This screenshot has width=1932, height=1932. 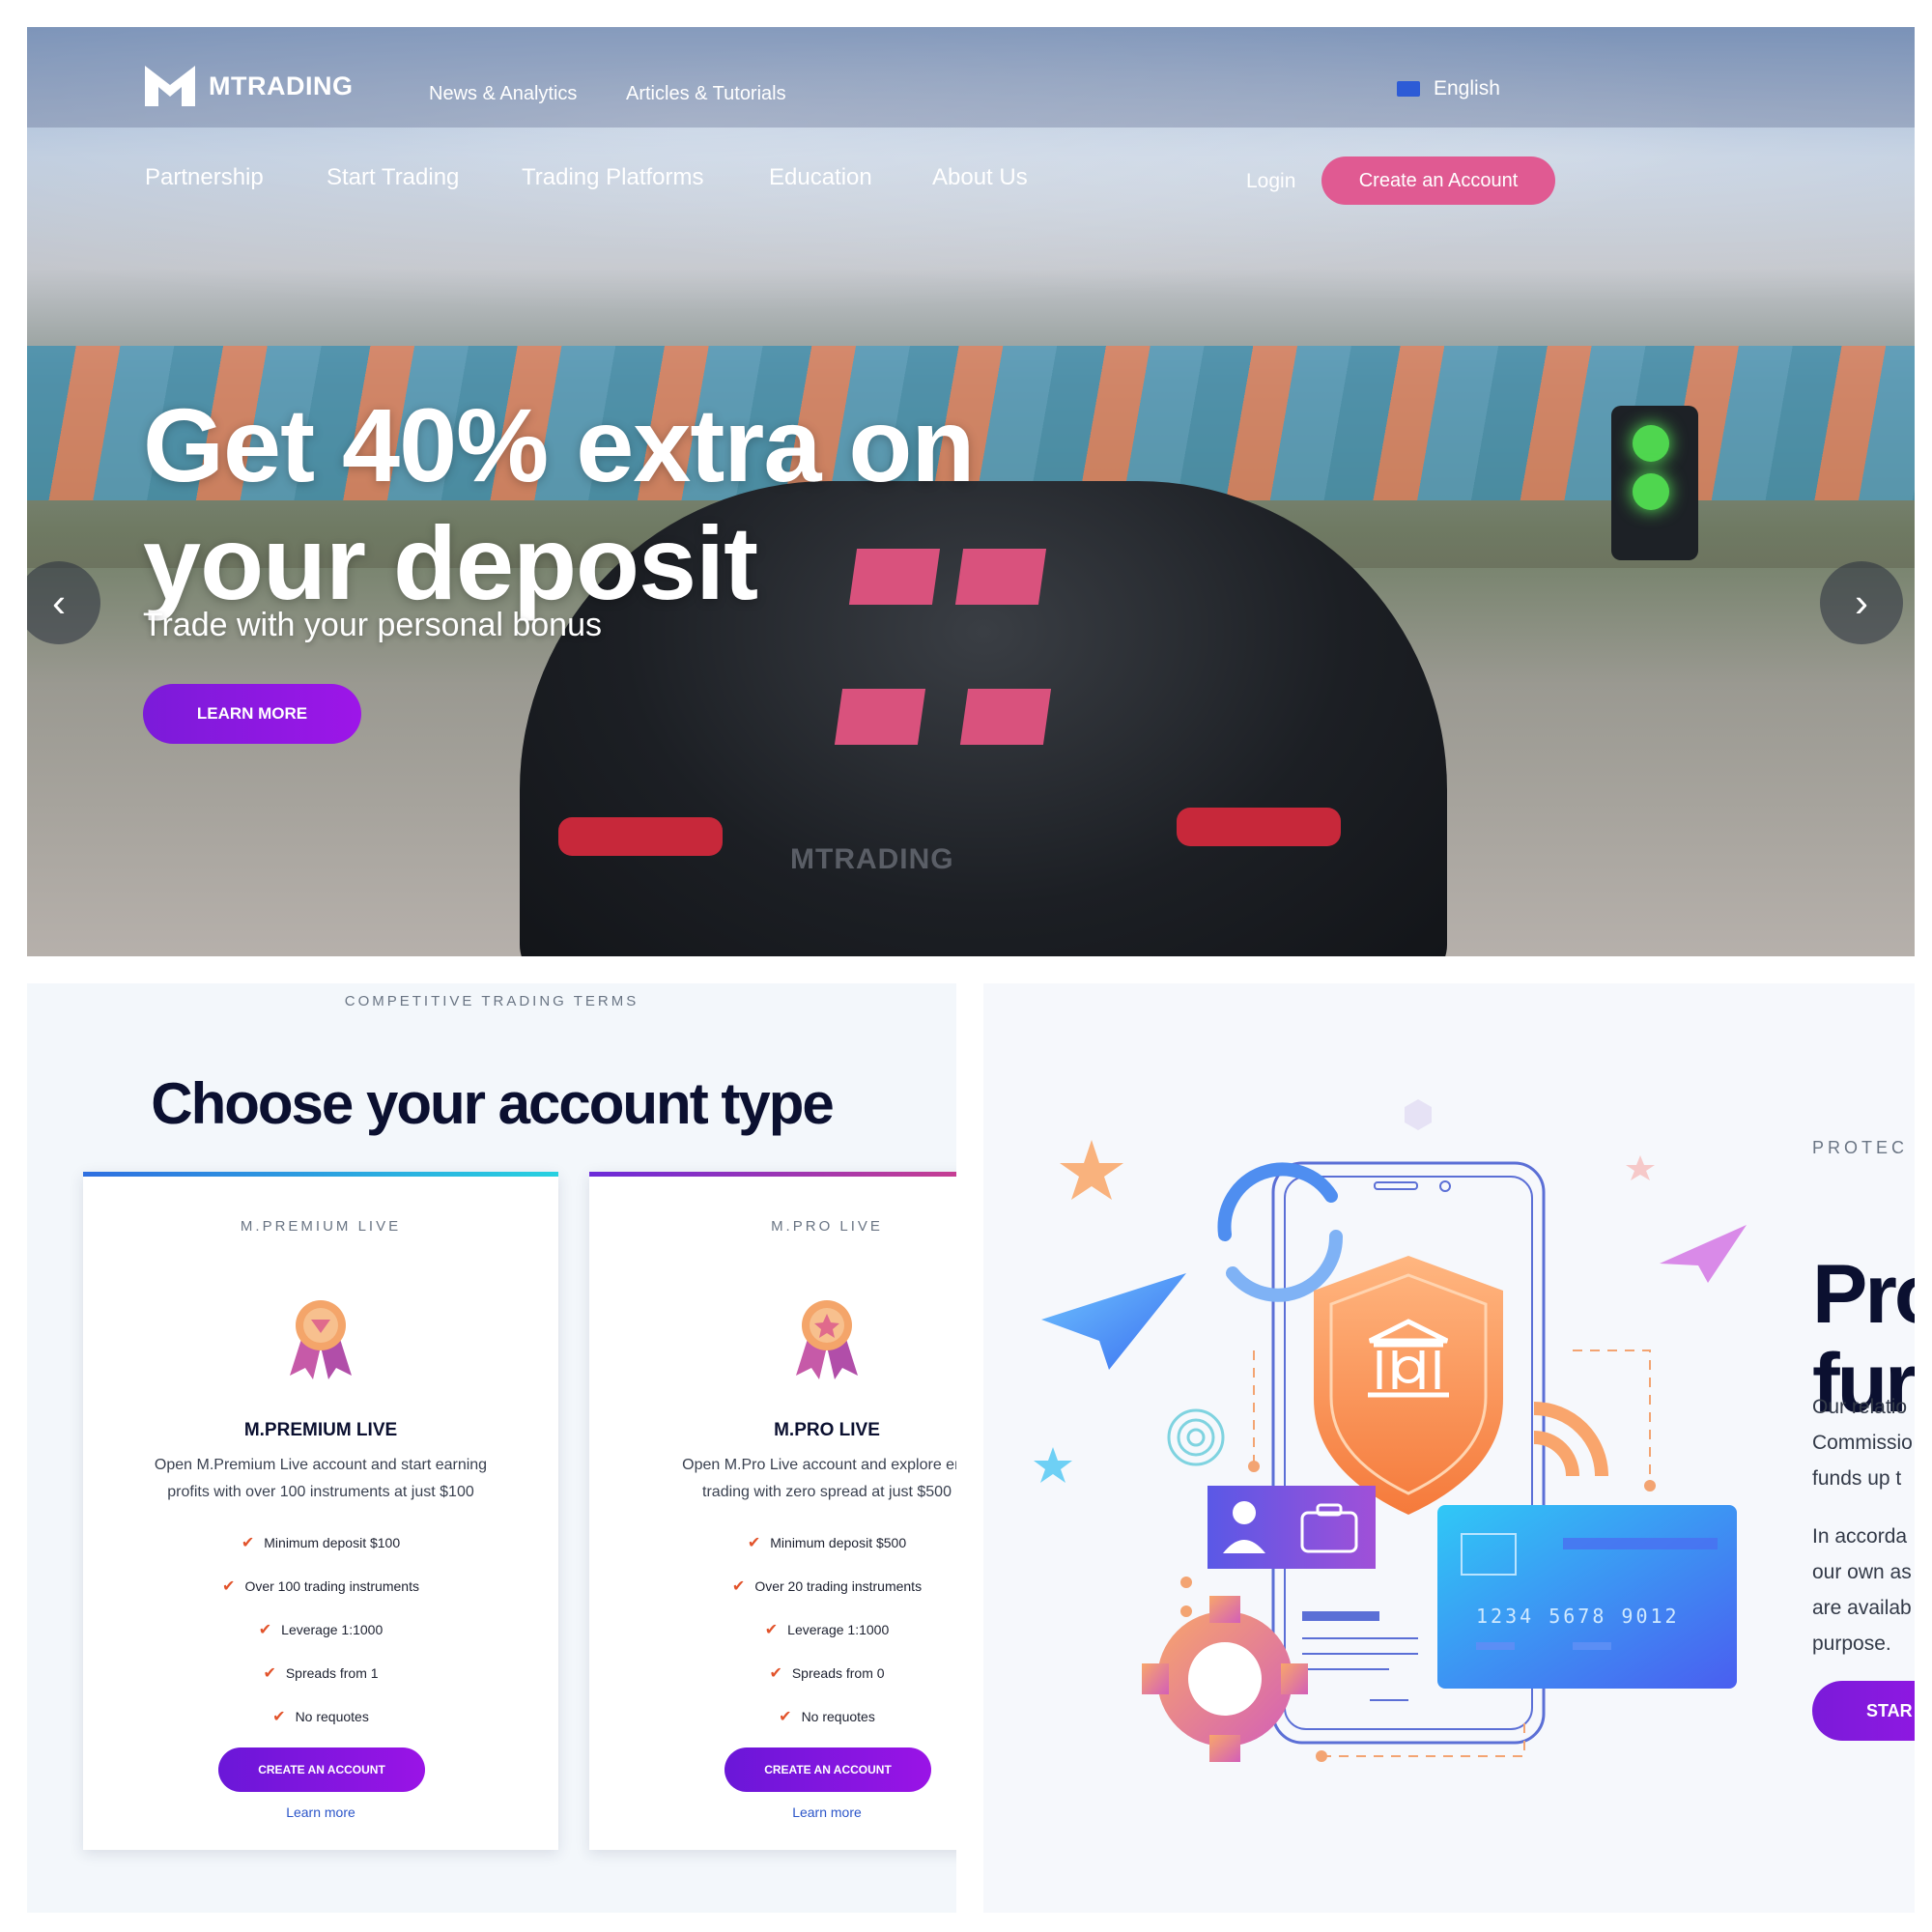 I want to click on credit-card-icon, so click(x=1587, y=1597).